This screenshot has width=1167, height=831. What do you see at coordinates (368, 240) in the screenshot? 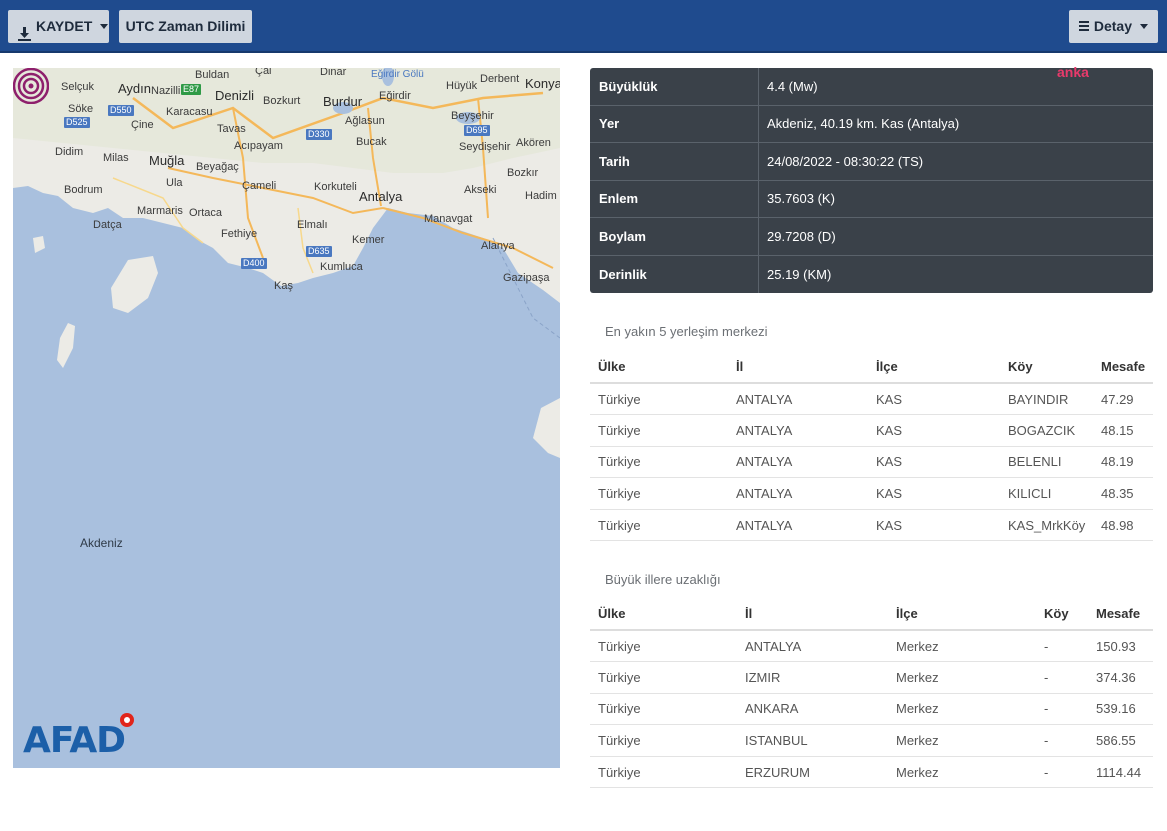
I see `map-city-label: Kemer` at bounding box center [368, 240].